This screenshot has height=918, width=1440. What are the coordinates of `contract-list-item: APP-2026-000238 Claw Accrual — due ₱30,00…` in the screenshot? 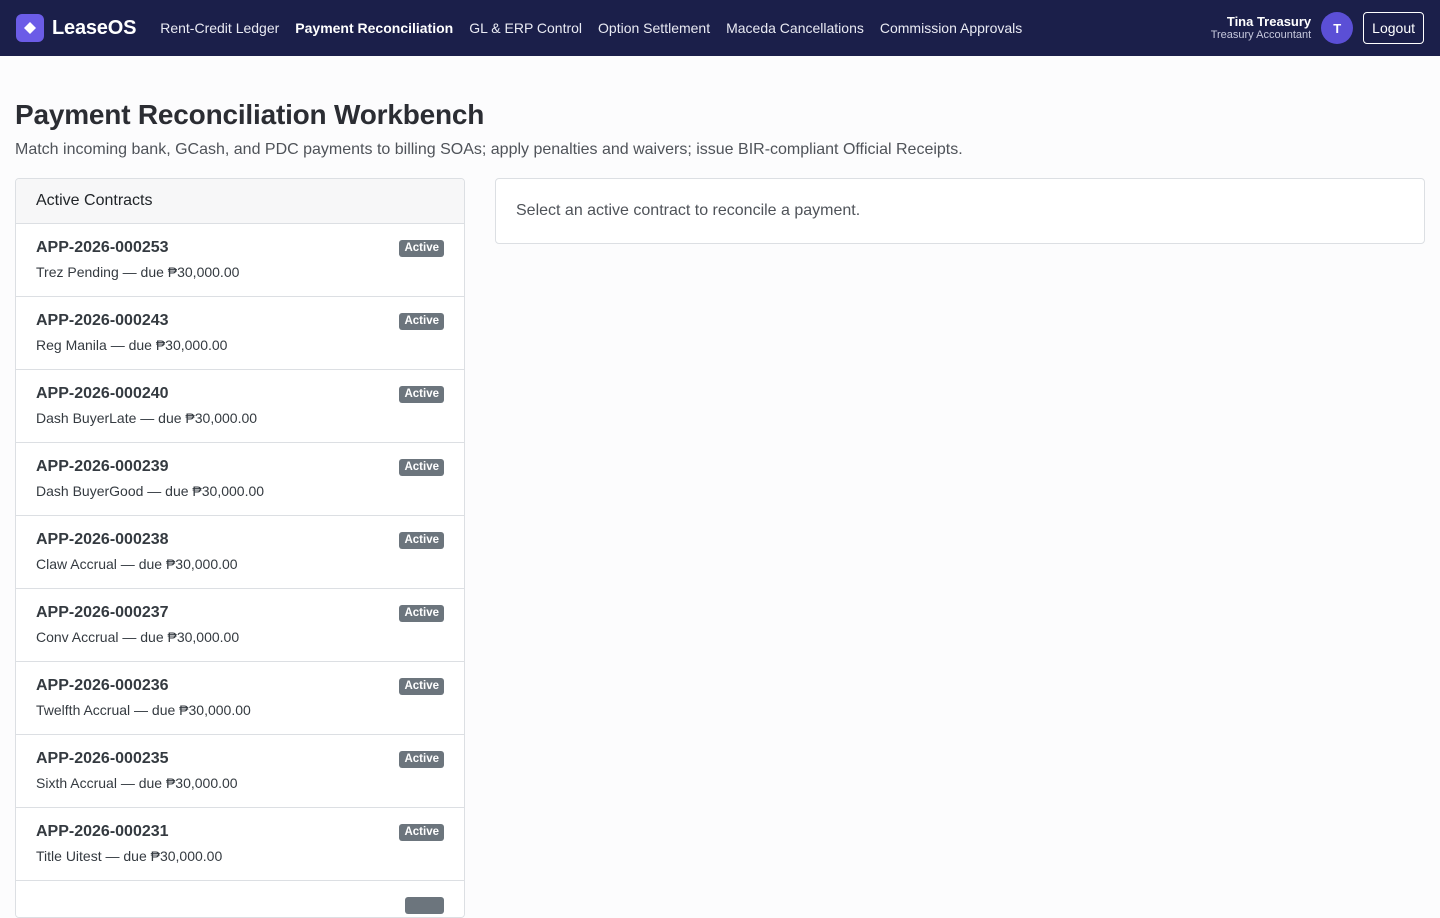 It's located at (240, 552).